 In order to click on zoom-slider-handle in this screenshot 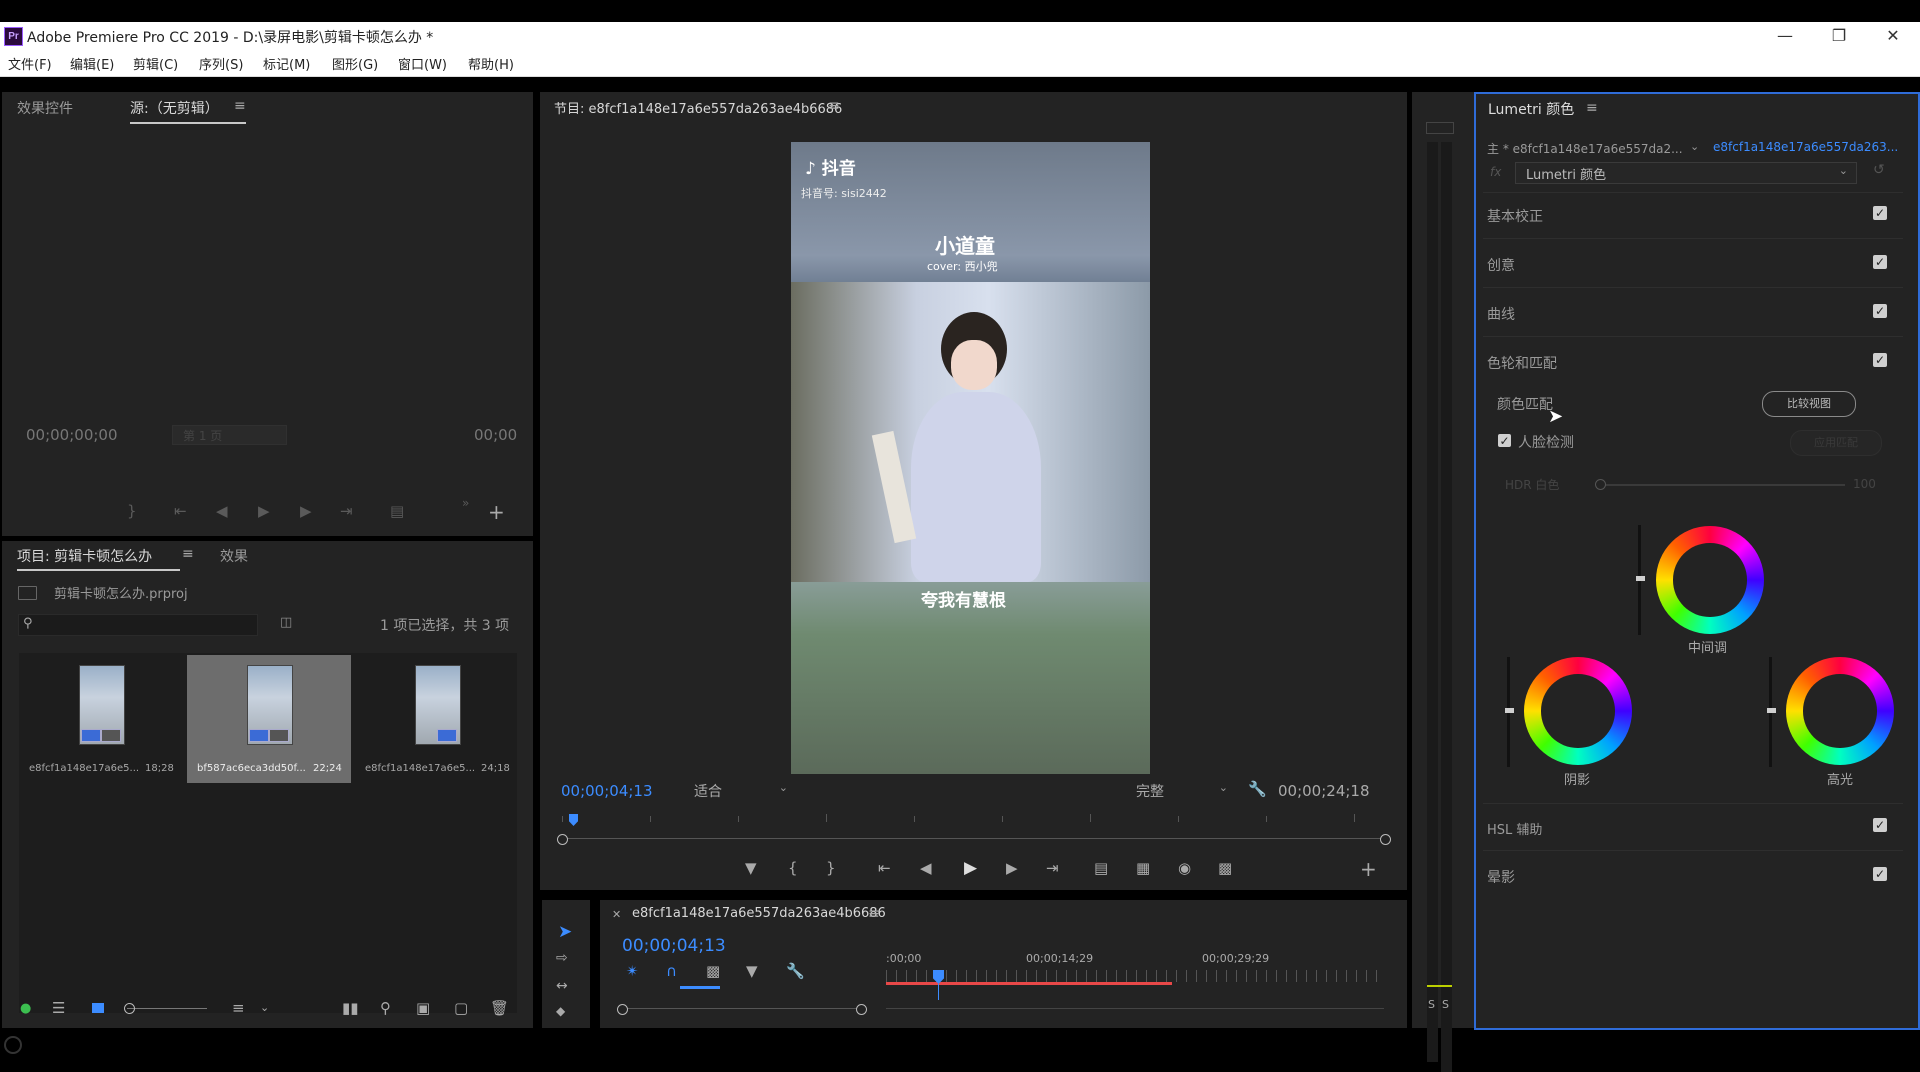, I will do `click(129, 1008)`.